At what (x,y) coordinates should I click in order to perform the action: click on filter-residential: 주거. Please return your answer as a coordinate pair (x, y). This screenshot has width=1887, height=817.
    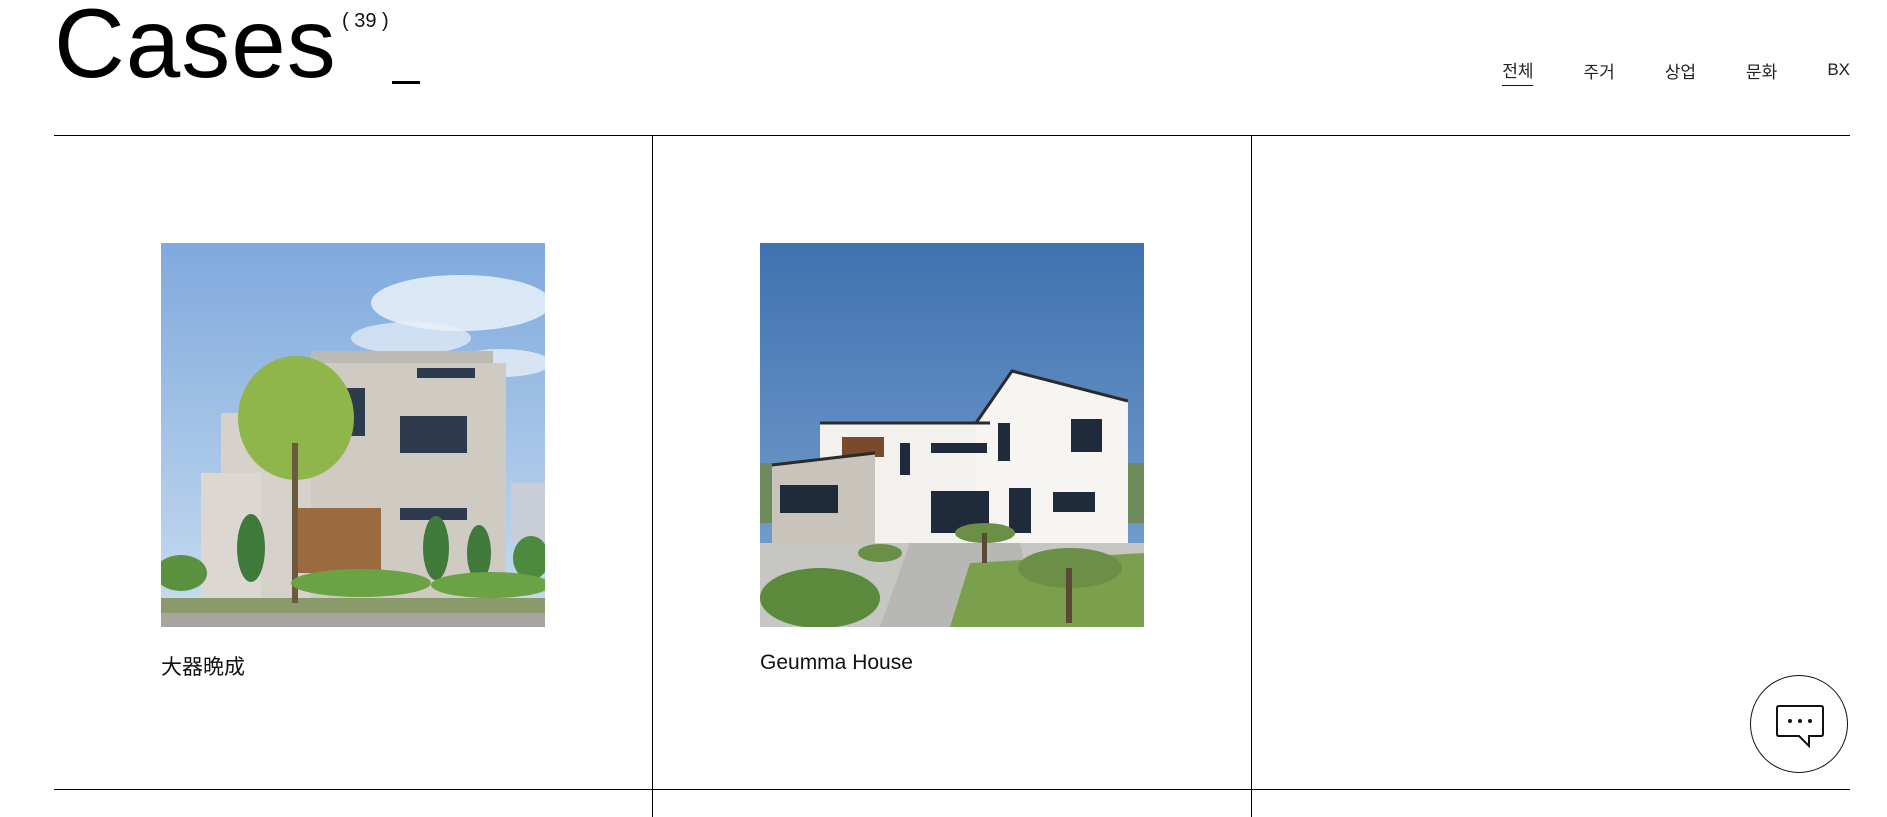
    Looking at the image, I should click on (1598, 72).